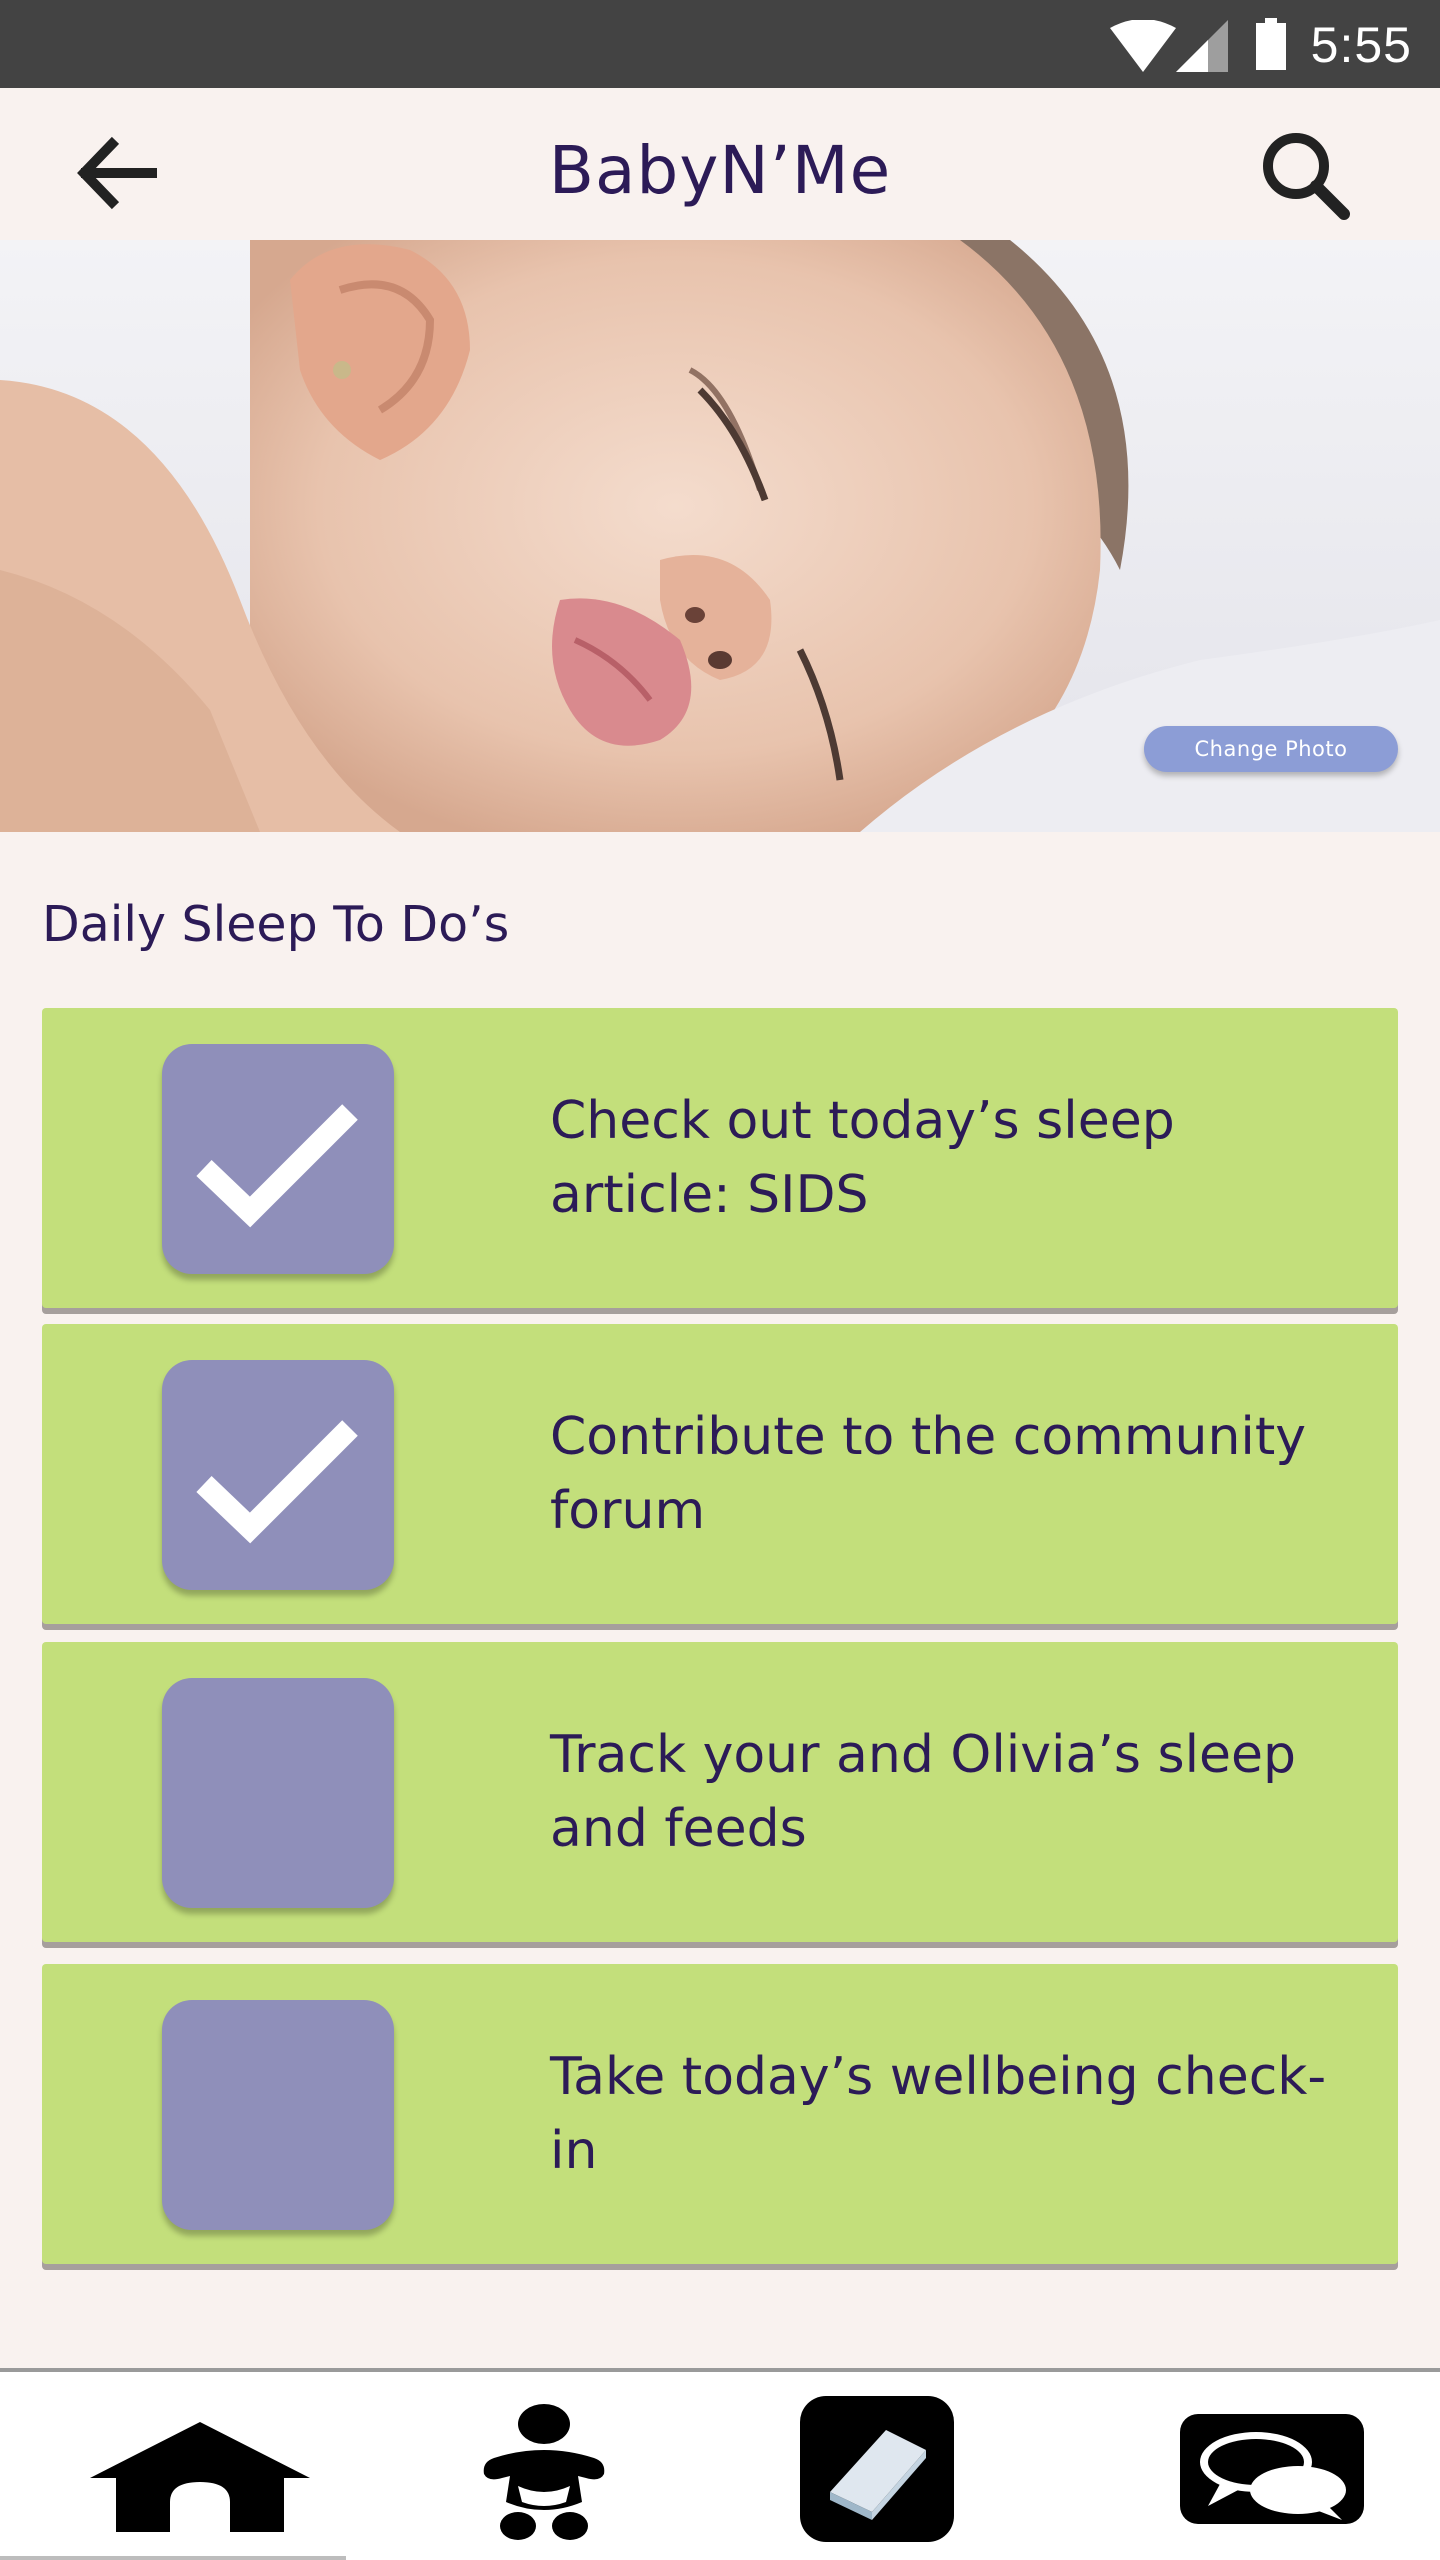 The height and width of the screenshot is (2560, 1440). I want to click on app-bar: BabyN’Me, so click(720, 164).